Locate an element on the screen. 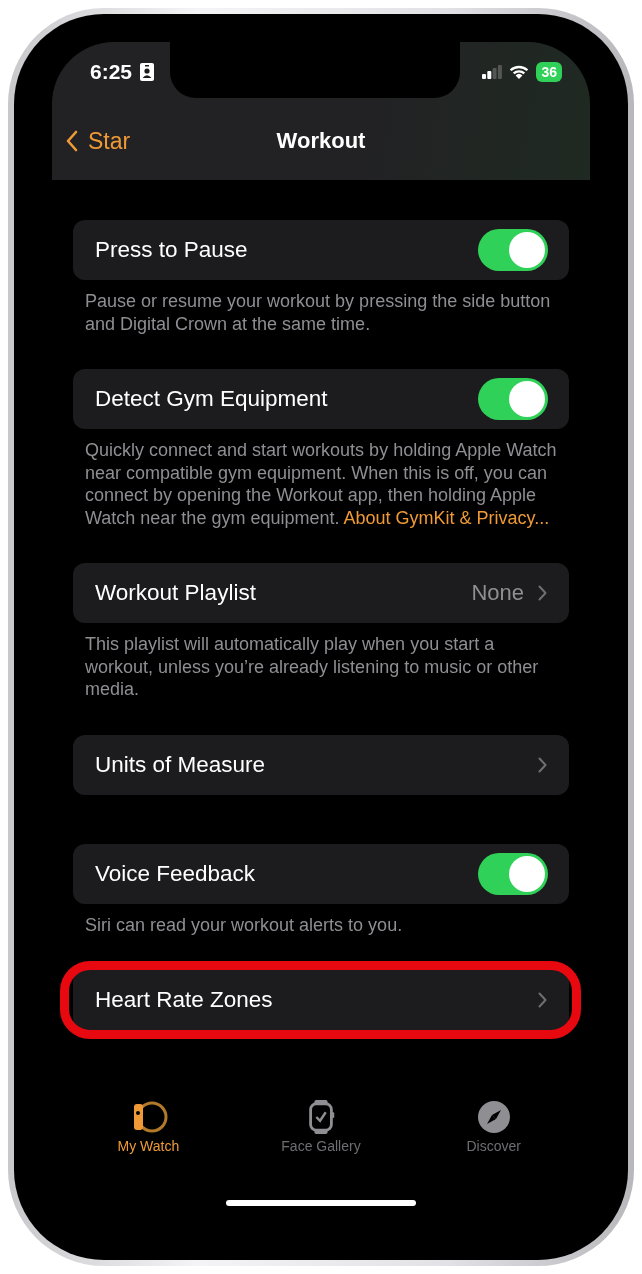 This screenshot has width=642, height=1274. back-button: Star is located at coordinates (98, 141).